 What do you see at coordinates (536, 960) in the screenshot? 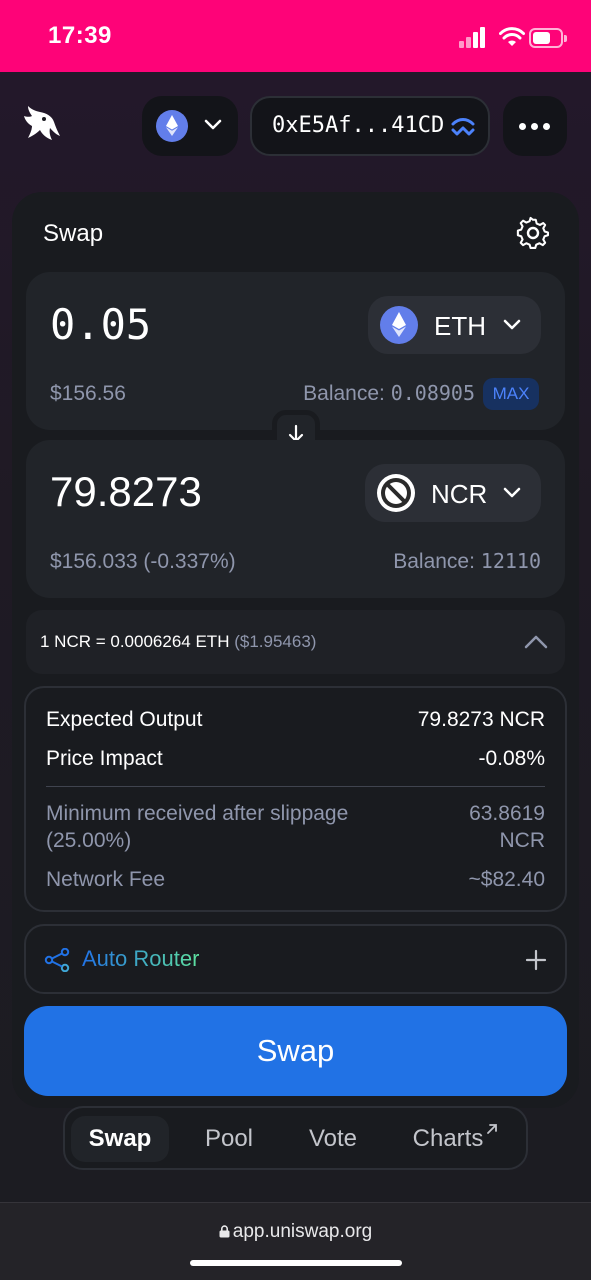
I see `plus-icon` at bounding box center [536, 960].